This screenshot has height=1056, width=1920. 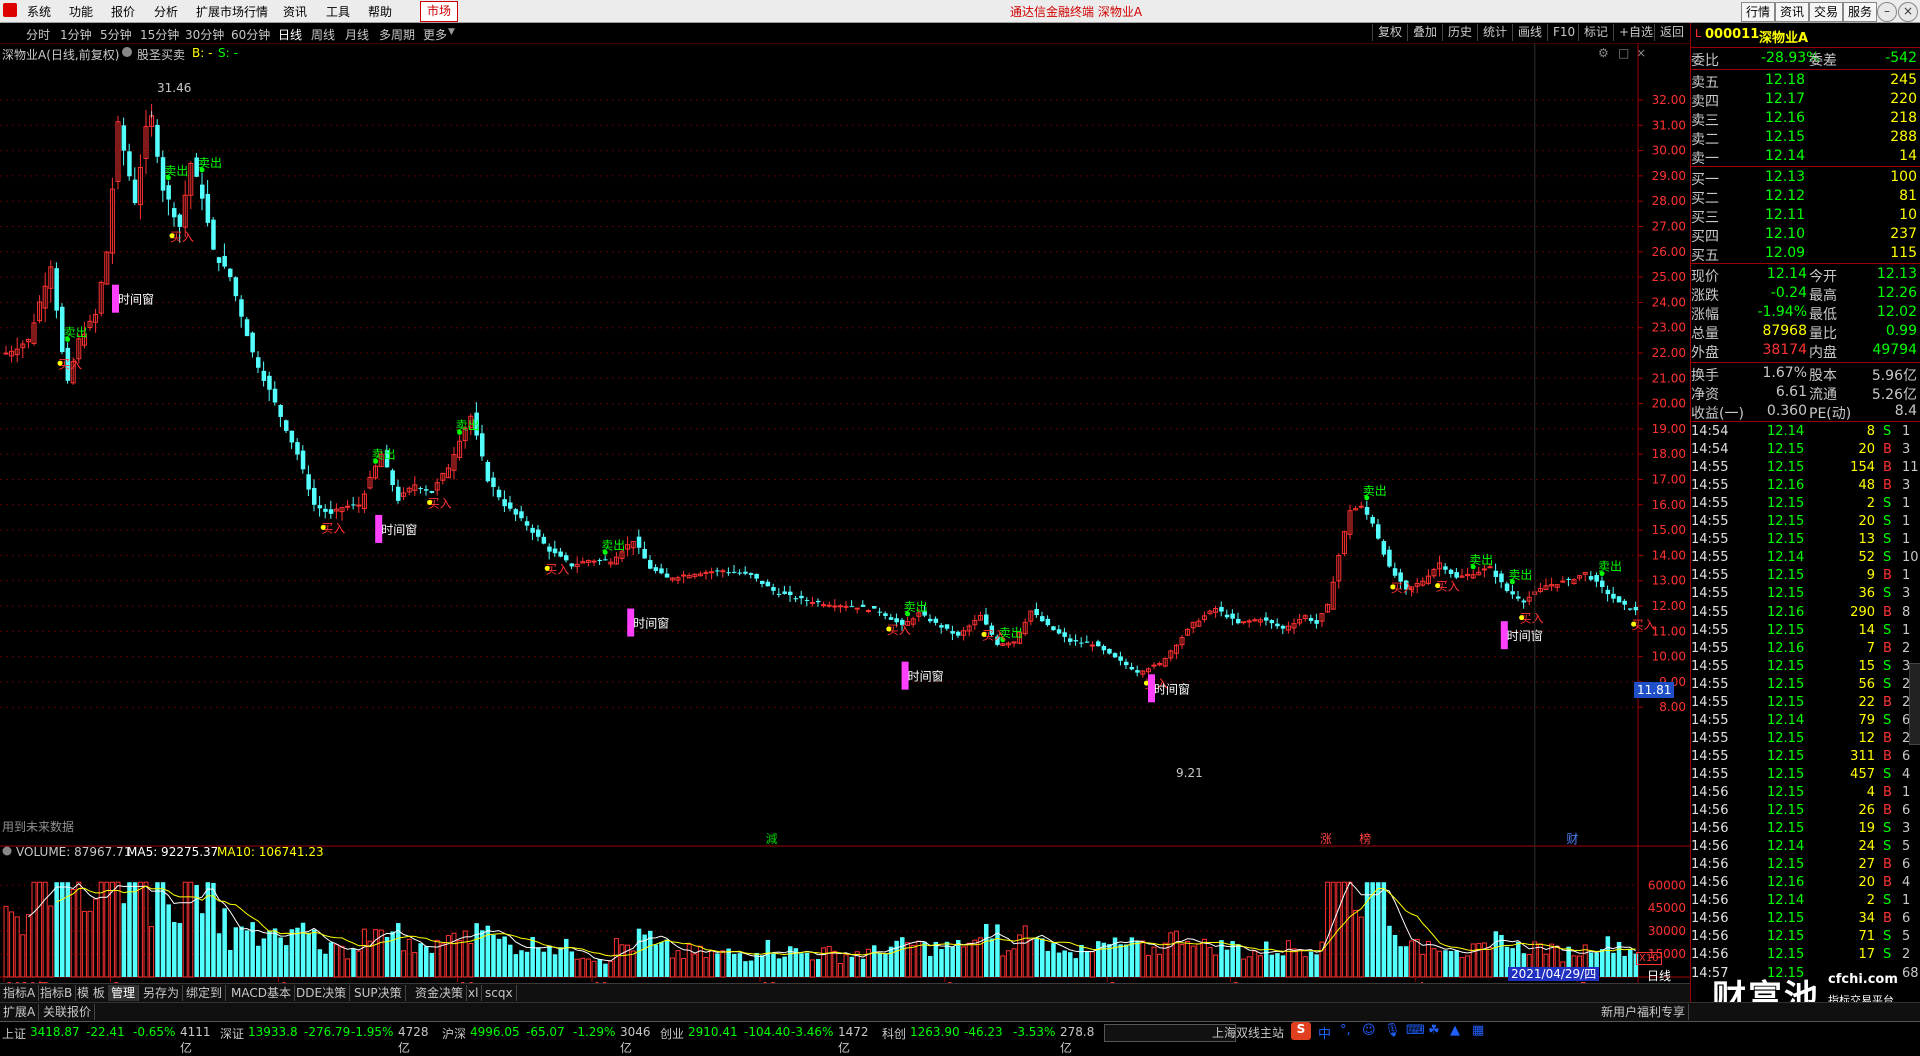 I want to click on trade-price: 12.14, so click(x=1785, y=900).